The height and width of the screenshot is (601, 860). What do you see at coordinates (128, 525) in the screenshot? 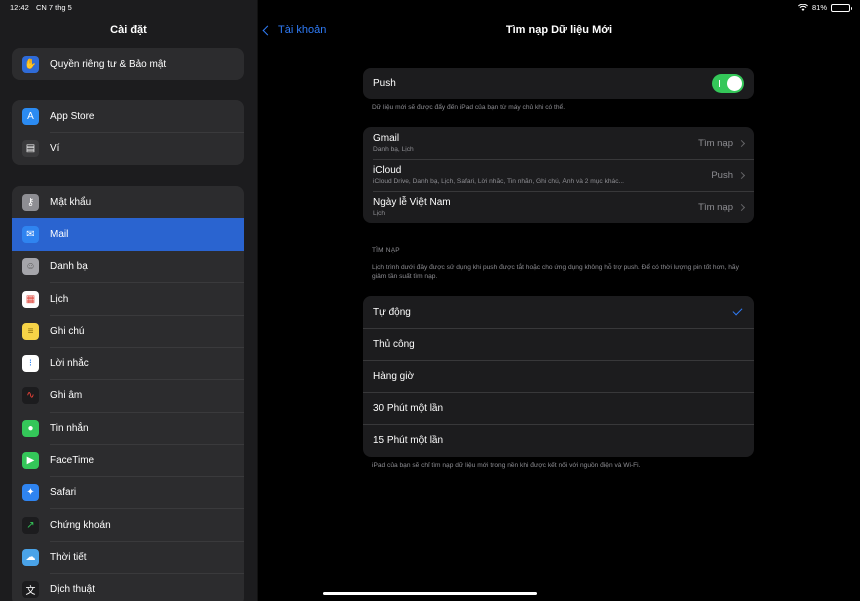
I see `sidebar-item-stocks: ↗ Chứng khoán` at bounding box center [128, 525].